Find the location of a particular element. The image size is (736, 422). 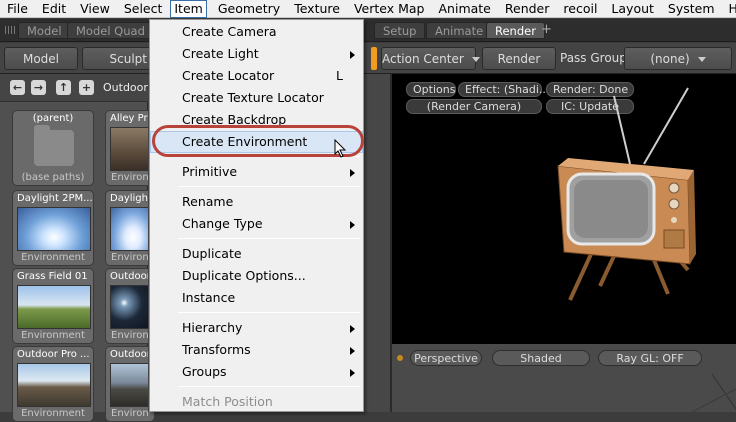

menu-item-label: Transforms is located at coordinates (216, 349).